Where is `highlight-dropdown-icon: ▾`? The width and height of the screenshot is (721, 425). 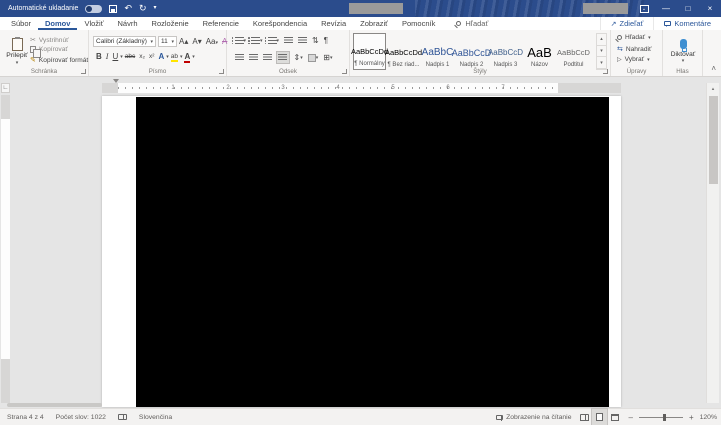
highlight-dropdown-icon: ▾ is located at coordinates (181, 57).